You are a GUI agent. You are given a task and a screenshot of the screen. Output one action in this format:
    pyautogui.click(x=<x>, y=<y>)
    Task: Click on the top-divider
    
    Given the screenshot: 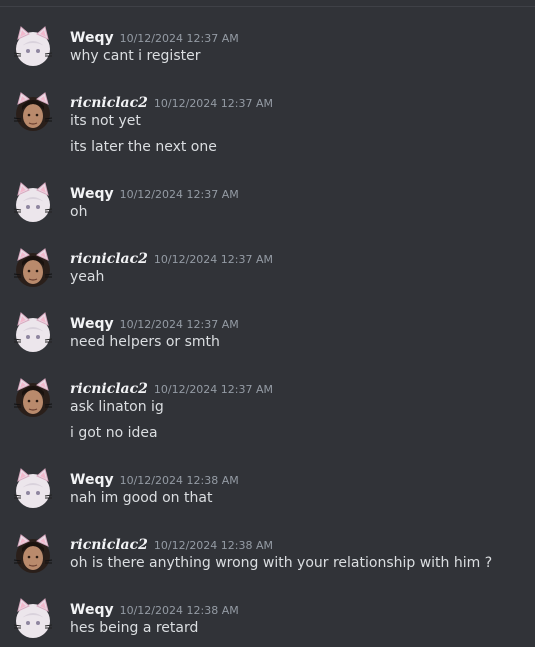 What is the action you would take?
    pyautogui.click(x=267, y=6)
    